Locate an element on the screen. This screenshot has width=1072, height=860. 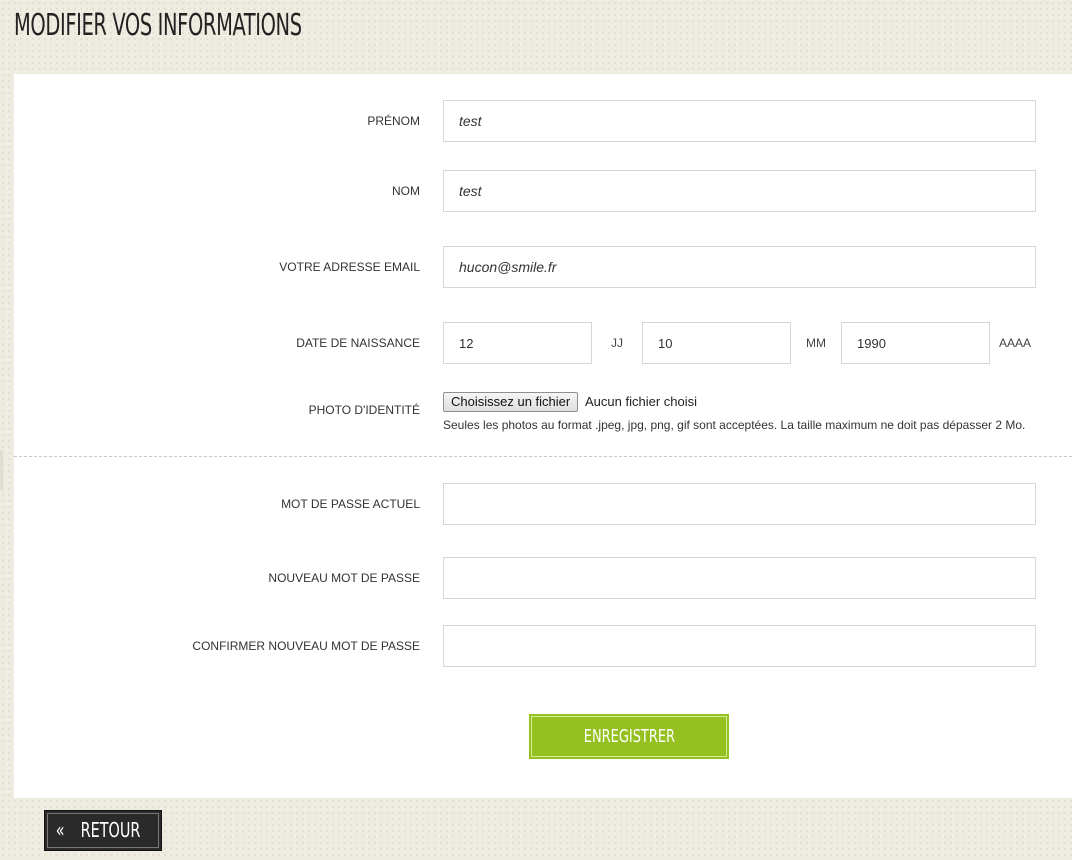
email-row: Votre adresse email is located at coordinates (543, 267).